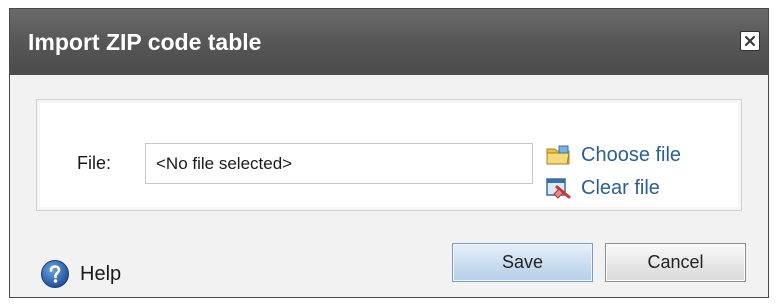 The width and height of the screenshot is (779, 305). I want to click on help-label: Help, so click(101, 274).